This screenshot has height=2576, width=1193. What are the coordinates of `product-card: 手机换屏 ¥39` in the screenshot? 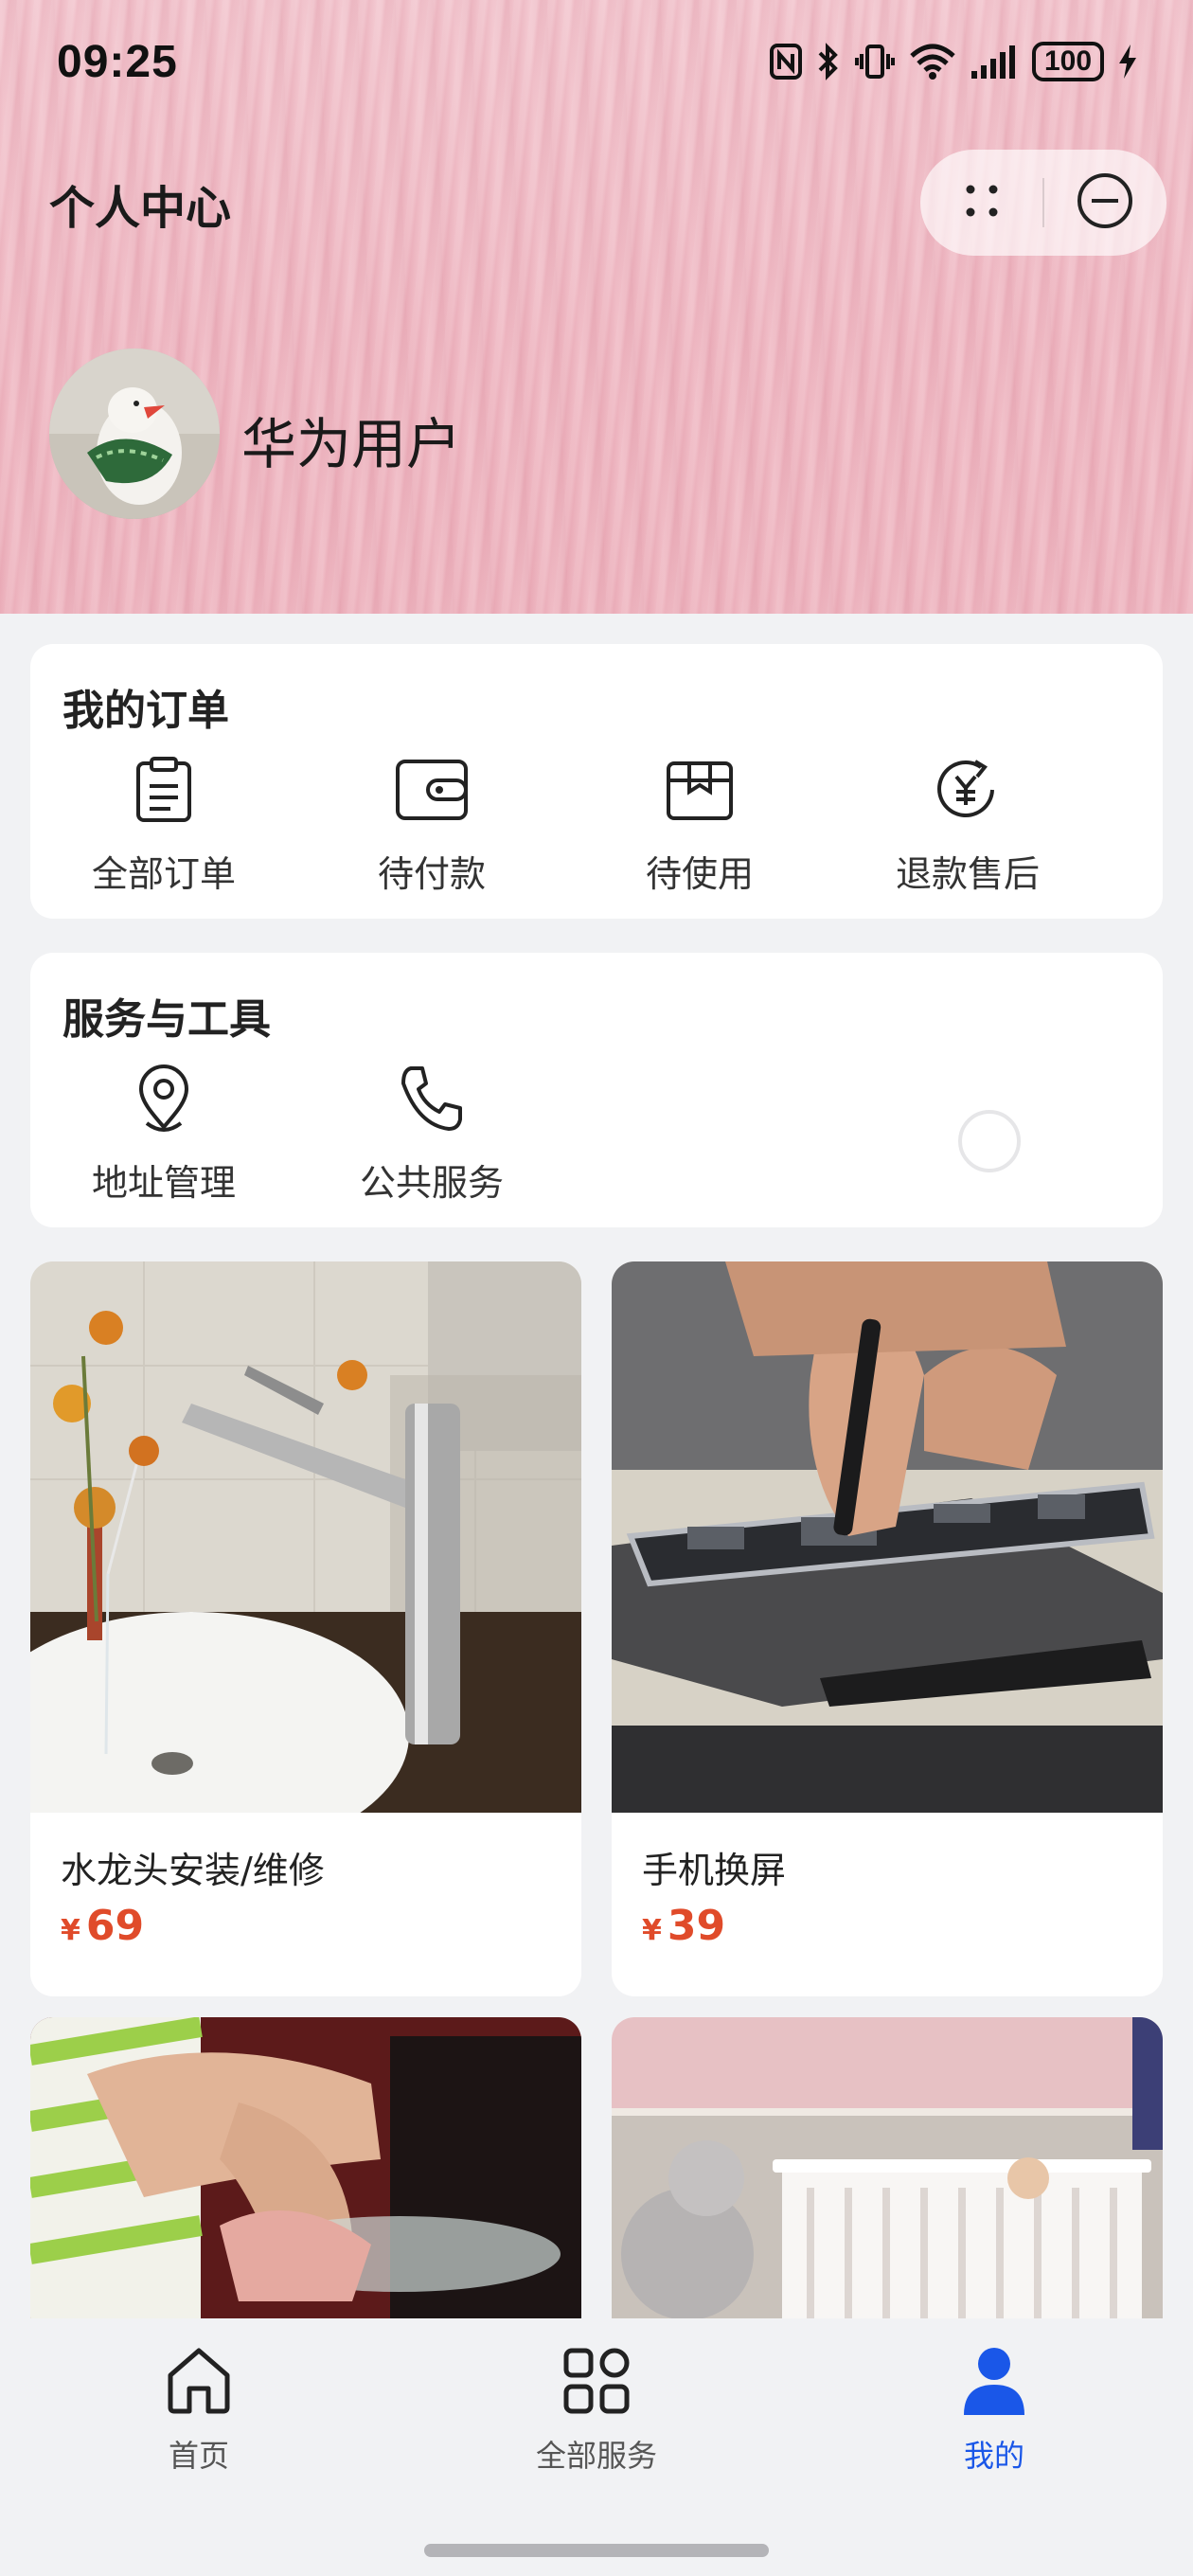 It's located at (887, 1628).